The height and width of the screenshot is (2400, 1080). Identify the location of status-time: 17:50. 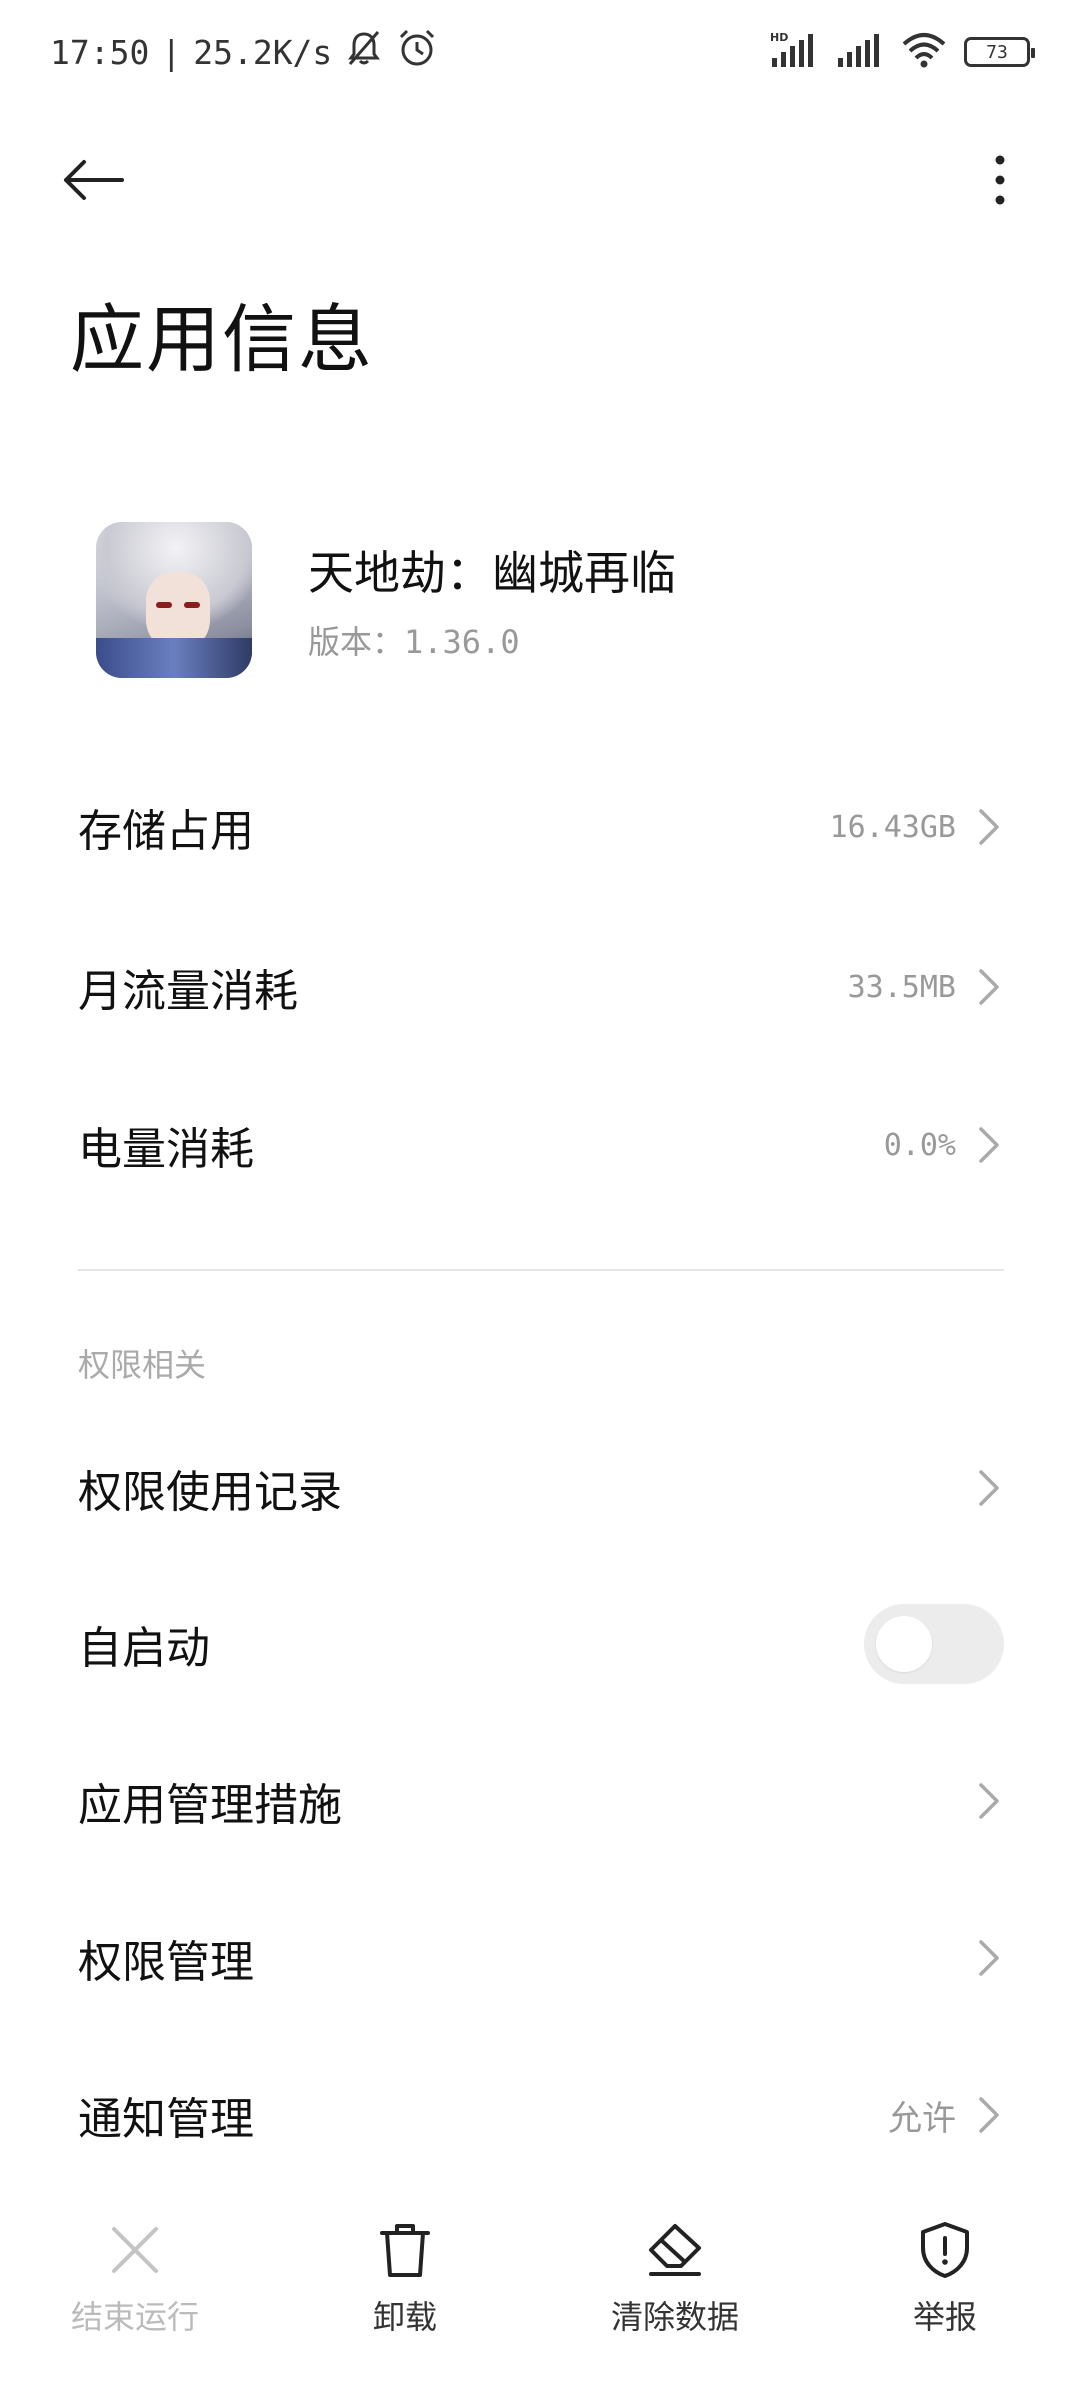
(100, 52).